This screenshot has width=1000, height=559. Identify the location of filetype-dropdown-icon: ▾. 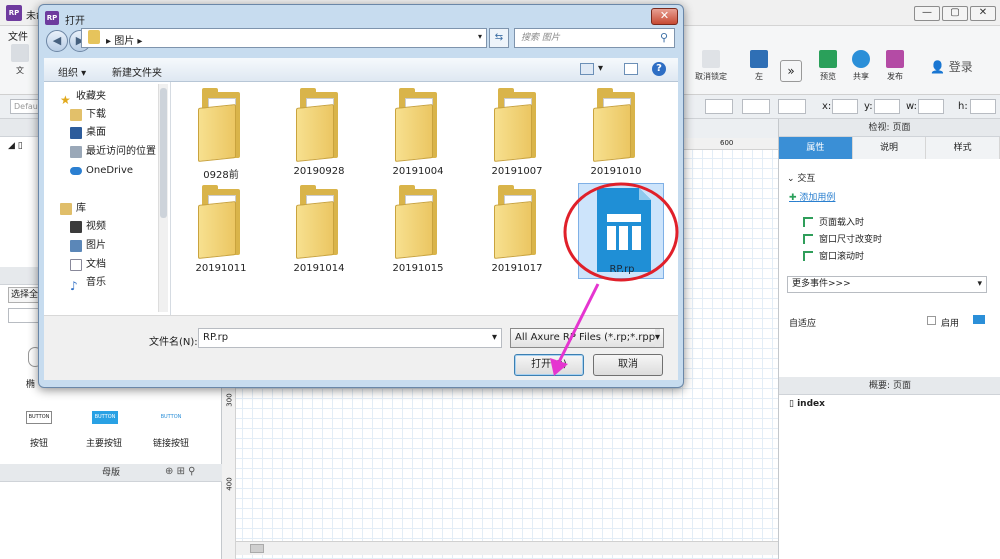
(657, 338).